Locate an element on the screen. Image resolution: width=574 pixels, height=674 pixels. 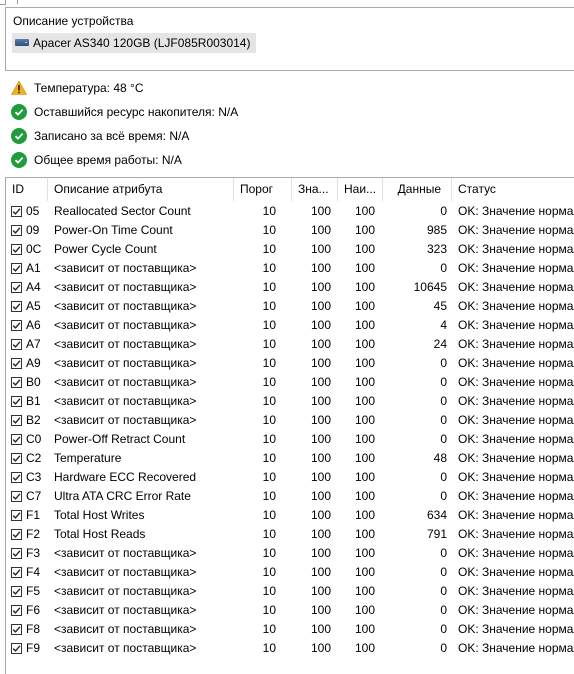
device-list-item: Apacer AS340 120GB (LJF085R003014) is located at coordinates (134, 43).